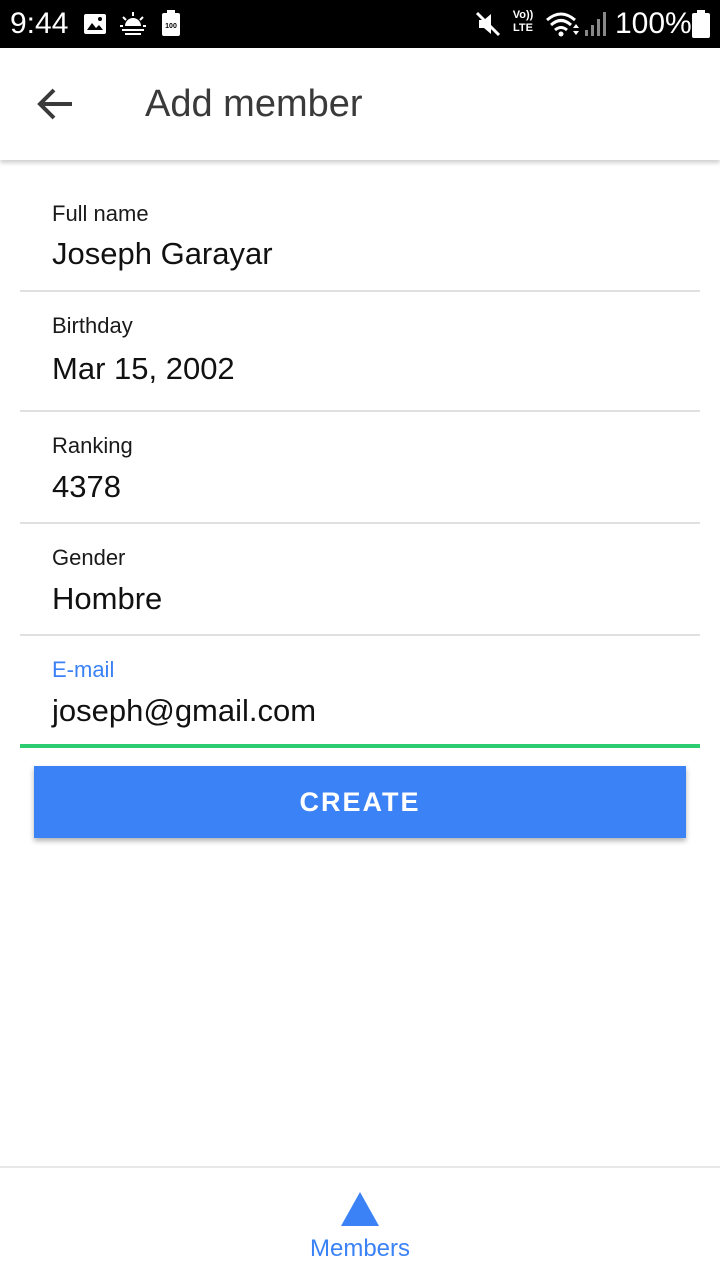 The width and height of the screenshot is (720, 1280). What do you see at coordinates (171, 26) in the screenshot?
I see `svg-text: 100` at bounding box center [171, 26].